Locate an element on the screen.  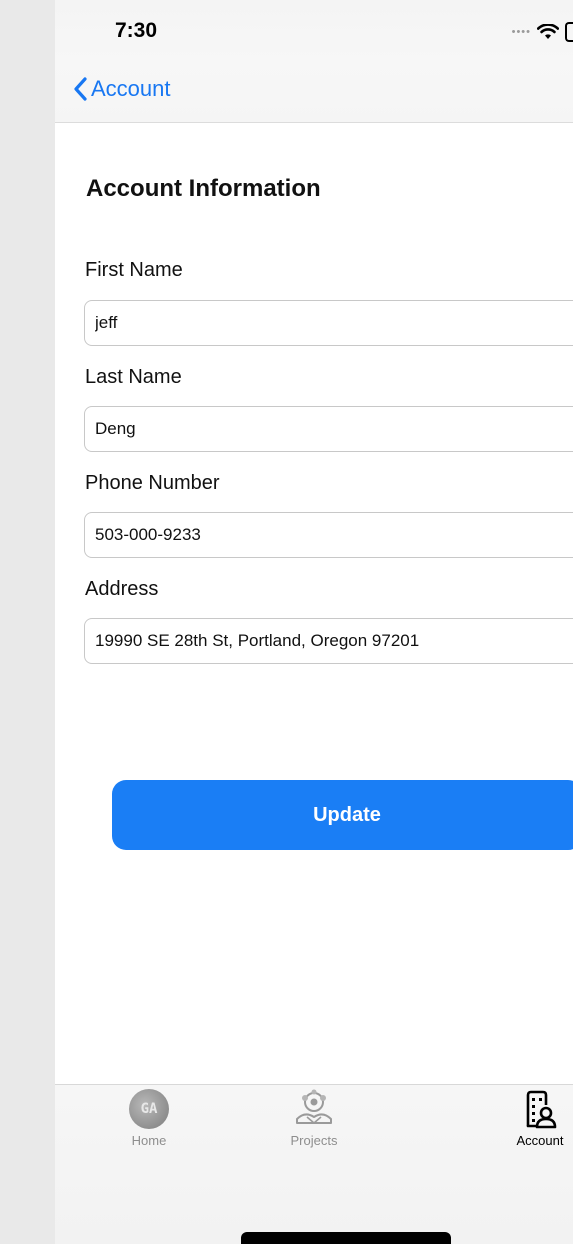
ga-logo-icon: GA is located at coordinates (149, 1109).